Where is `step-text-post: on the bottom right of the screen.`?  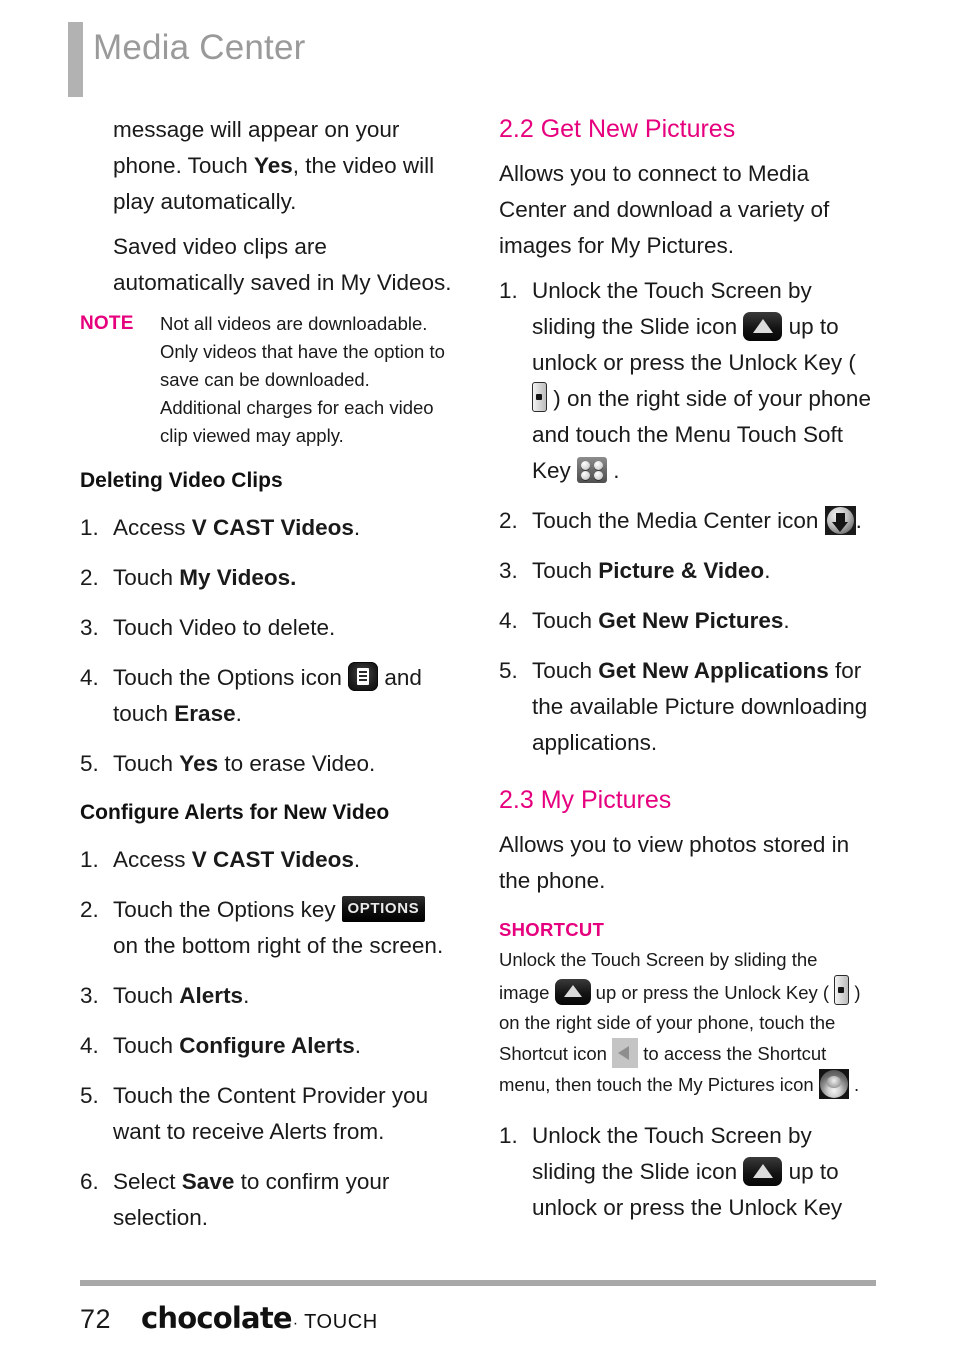 step-text-post: on the bottom right of the screen. is located at coordinates (278, 945).